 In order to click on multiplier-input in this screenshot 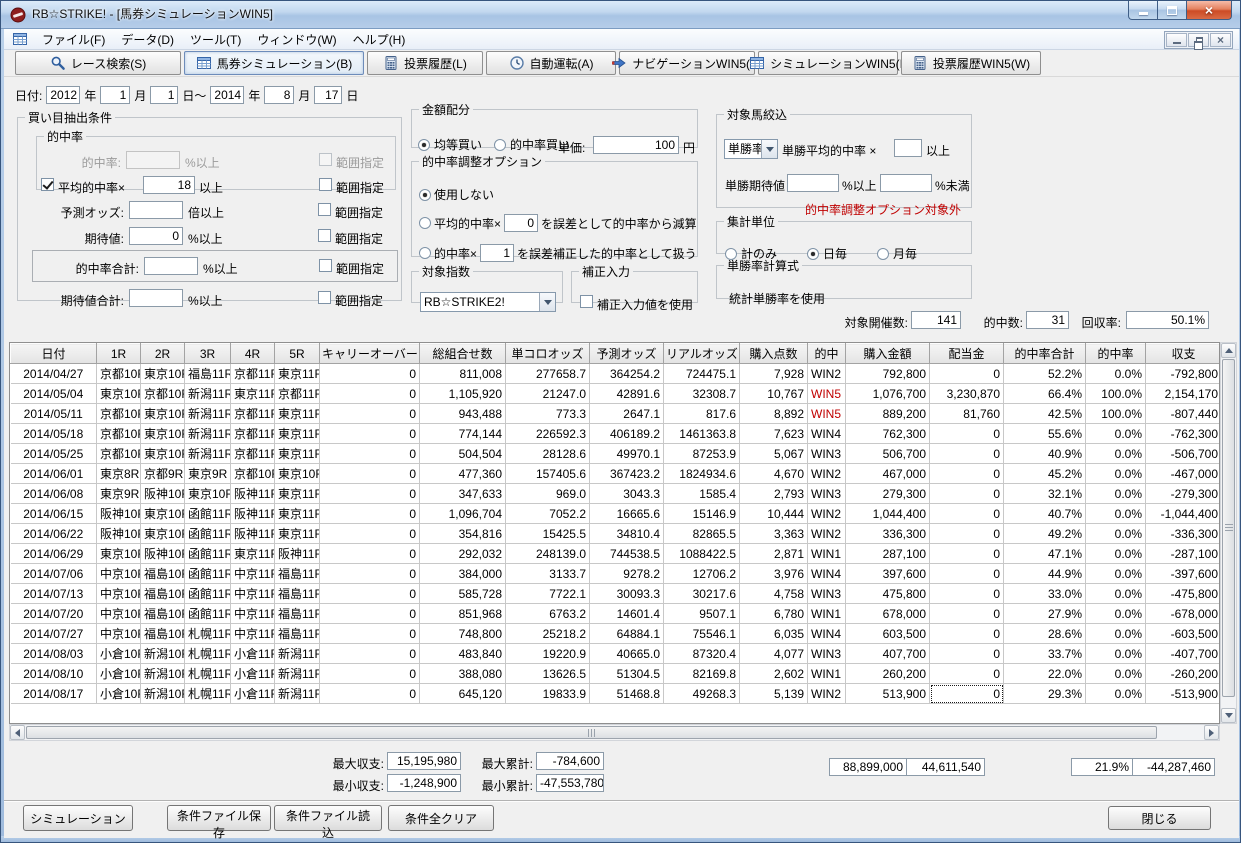, I will do `click(908, 148)`.